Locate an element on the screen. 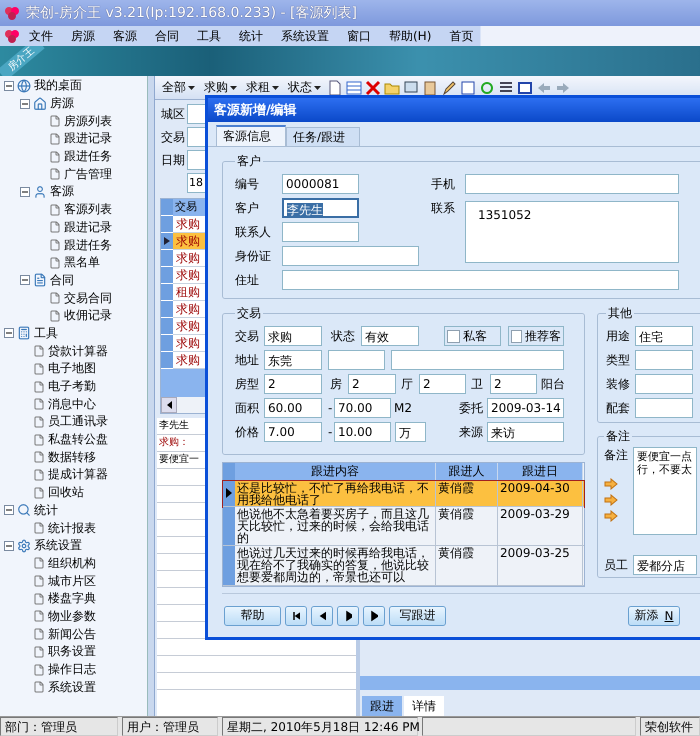  help-button: 帮助 is located at coordinates (252, 616).